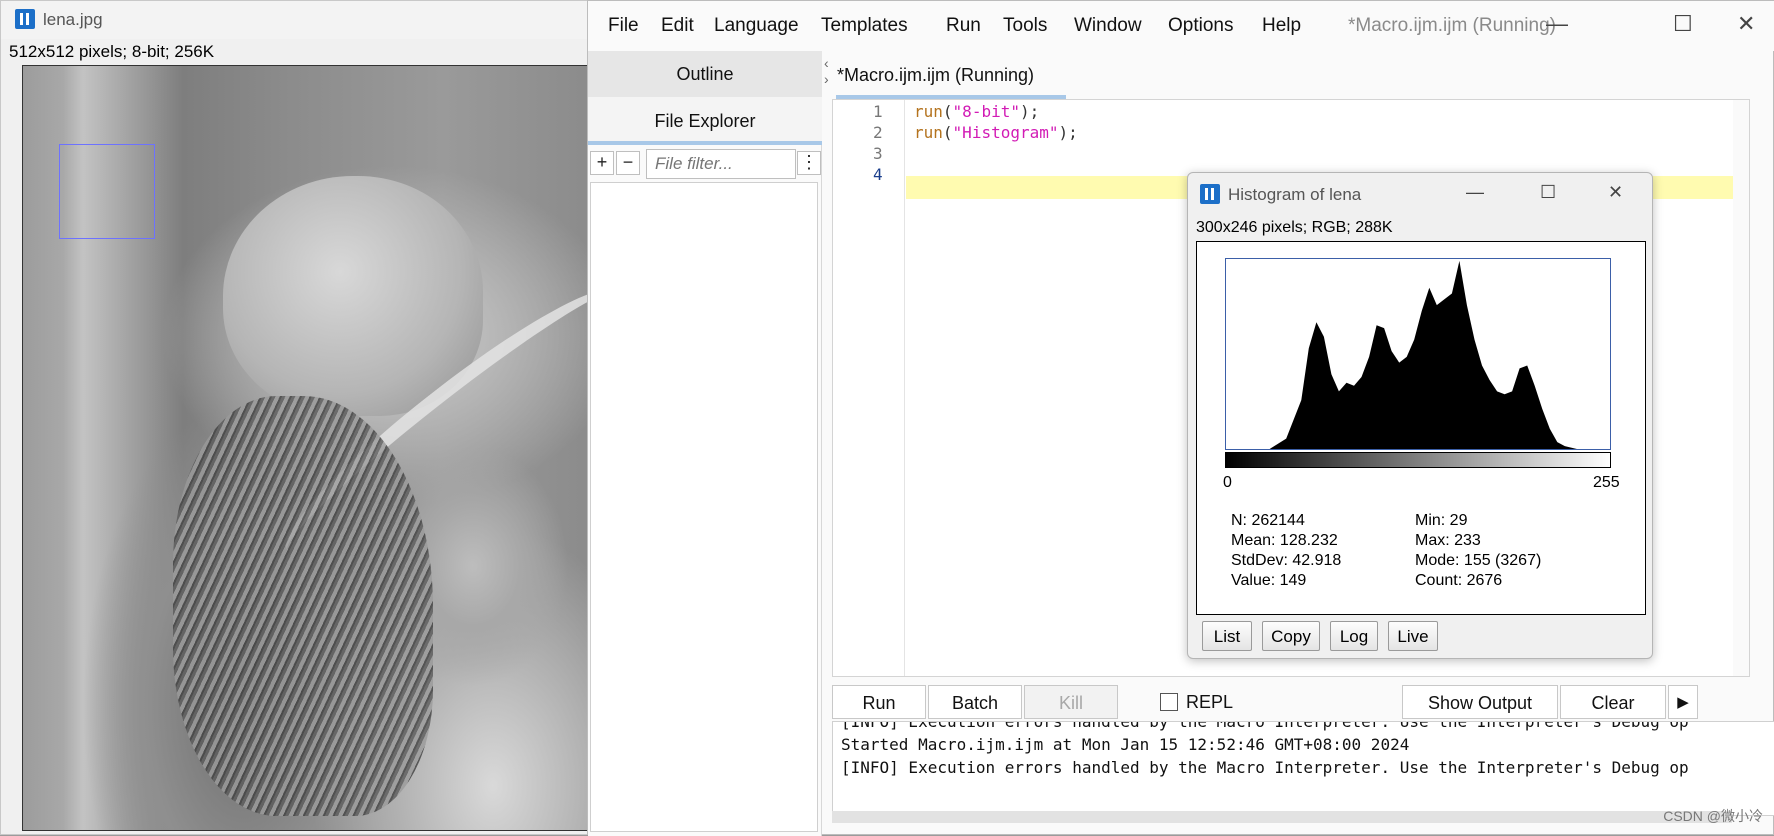  I want to click on editor-window-title: *Macro.ijm.ijm (Running), so click(1452, 25).